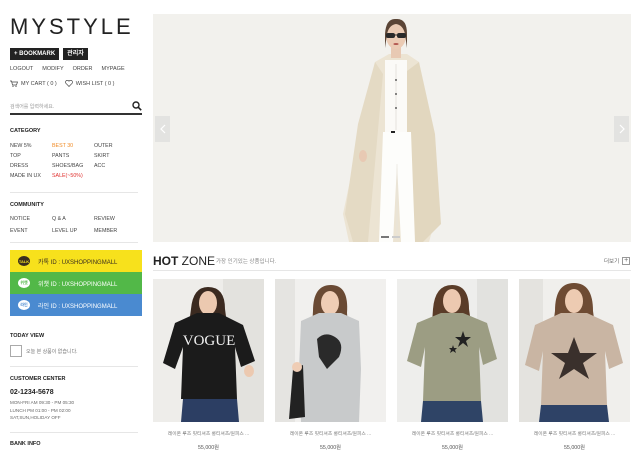 The image size is (640, 455). I want to click on banner-model-image, so click(392, 130).